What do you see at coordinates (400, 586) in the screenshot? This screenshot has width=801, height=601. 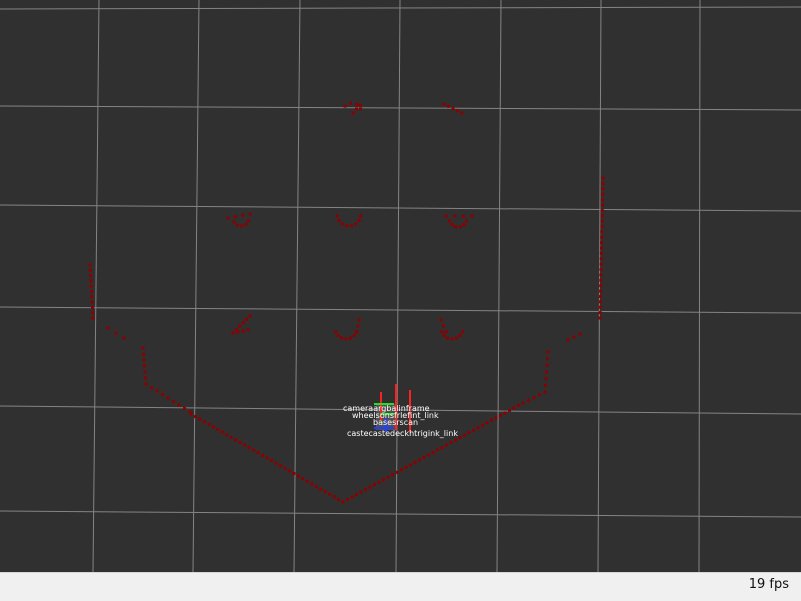 I see `status-bar: 19 fps` at bounding box center [400, 586].